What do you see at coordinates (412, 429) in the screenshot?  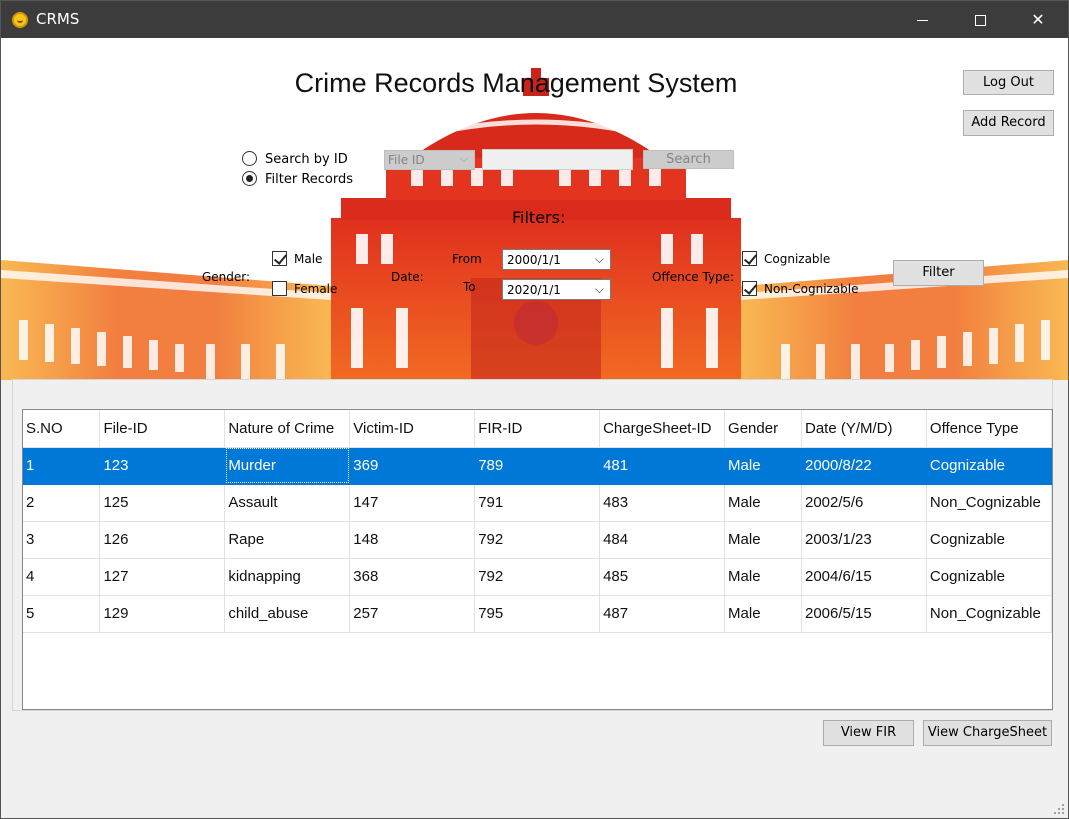 I see `column-header: Victim-ID` at bounding box center [412, 429].